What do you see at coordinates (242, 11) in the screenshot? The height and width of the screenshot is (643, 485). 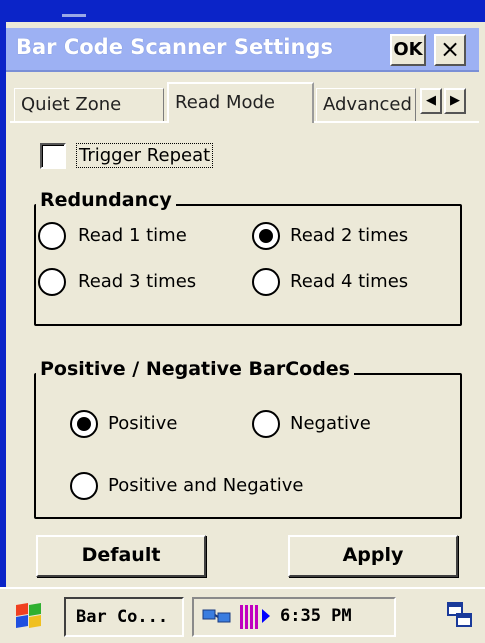 I see `top-frame` at bounding box center [242, 11].